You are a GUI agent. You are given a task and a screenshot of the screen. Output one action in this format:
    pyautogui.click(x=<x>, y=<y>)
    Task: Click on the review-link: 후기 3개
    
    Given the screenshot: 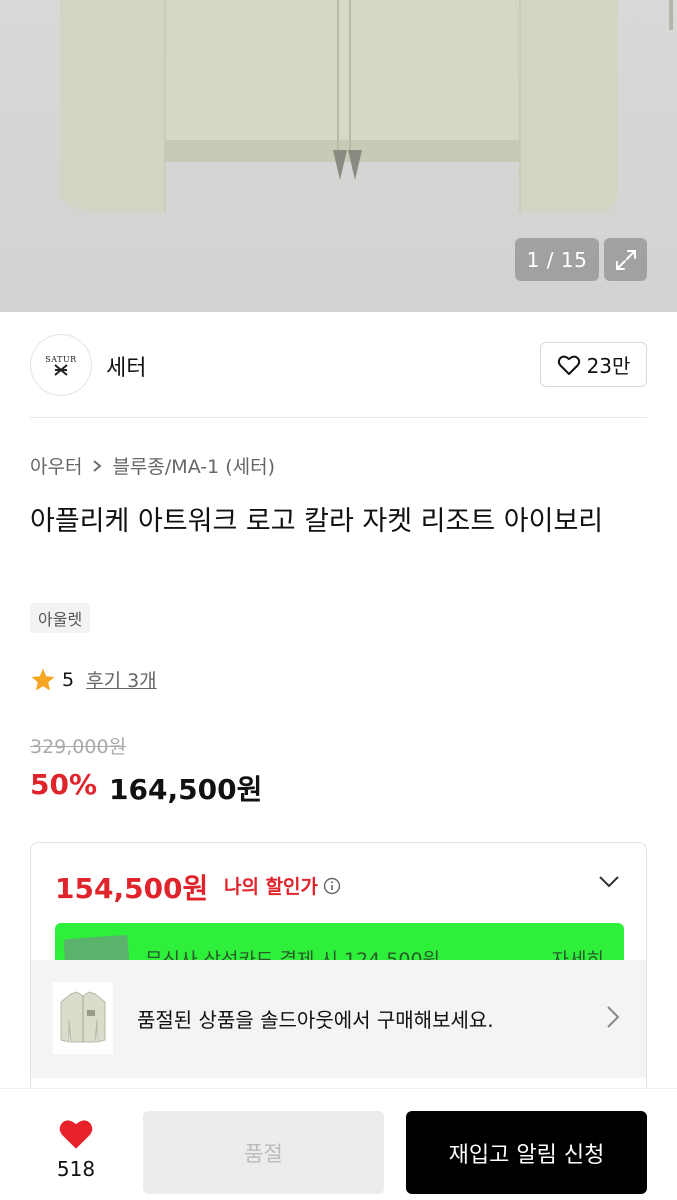 What is the action you would take?
    pyautogui.click(x=121, y=679)
    